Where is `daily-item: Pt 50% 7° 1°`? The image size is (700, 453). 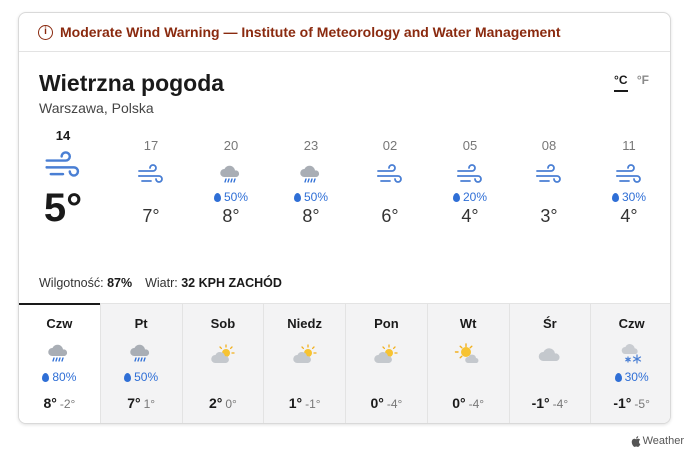
daily-item: Pt 50% 7° 1° is located at coordinates (140, 363).